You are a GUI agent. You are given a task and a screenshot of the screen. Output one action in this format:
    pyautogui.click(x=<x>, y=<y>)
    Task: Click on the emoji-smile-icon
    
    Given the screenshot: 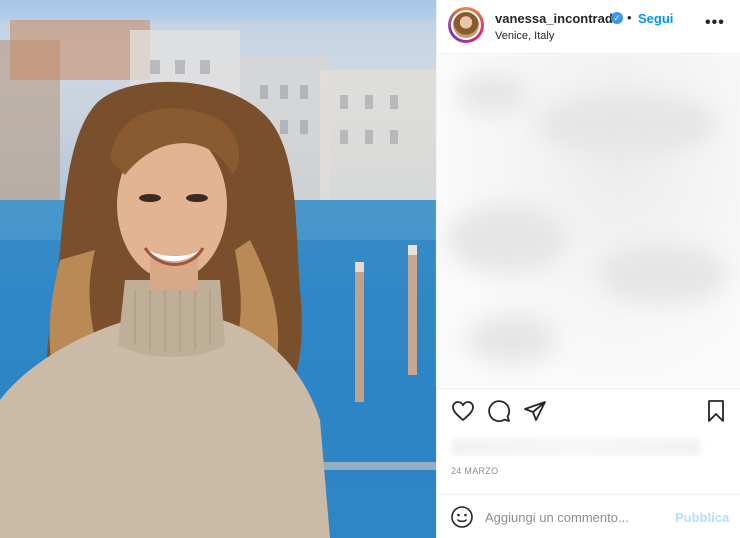 What is the action you would take?
    pyautogui.click(x=462, y=517)
    